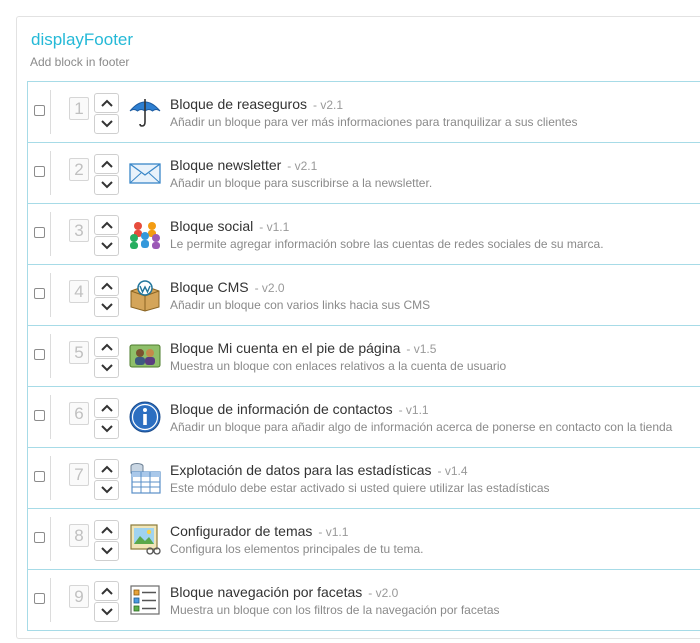  What do you see at coordinates (79, 230) in the screenshot?
I see `module-position: 3` at bounding box center [79, 230].